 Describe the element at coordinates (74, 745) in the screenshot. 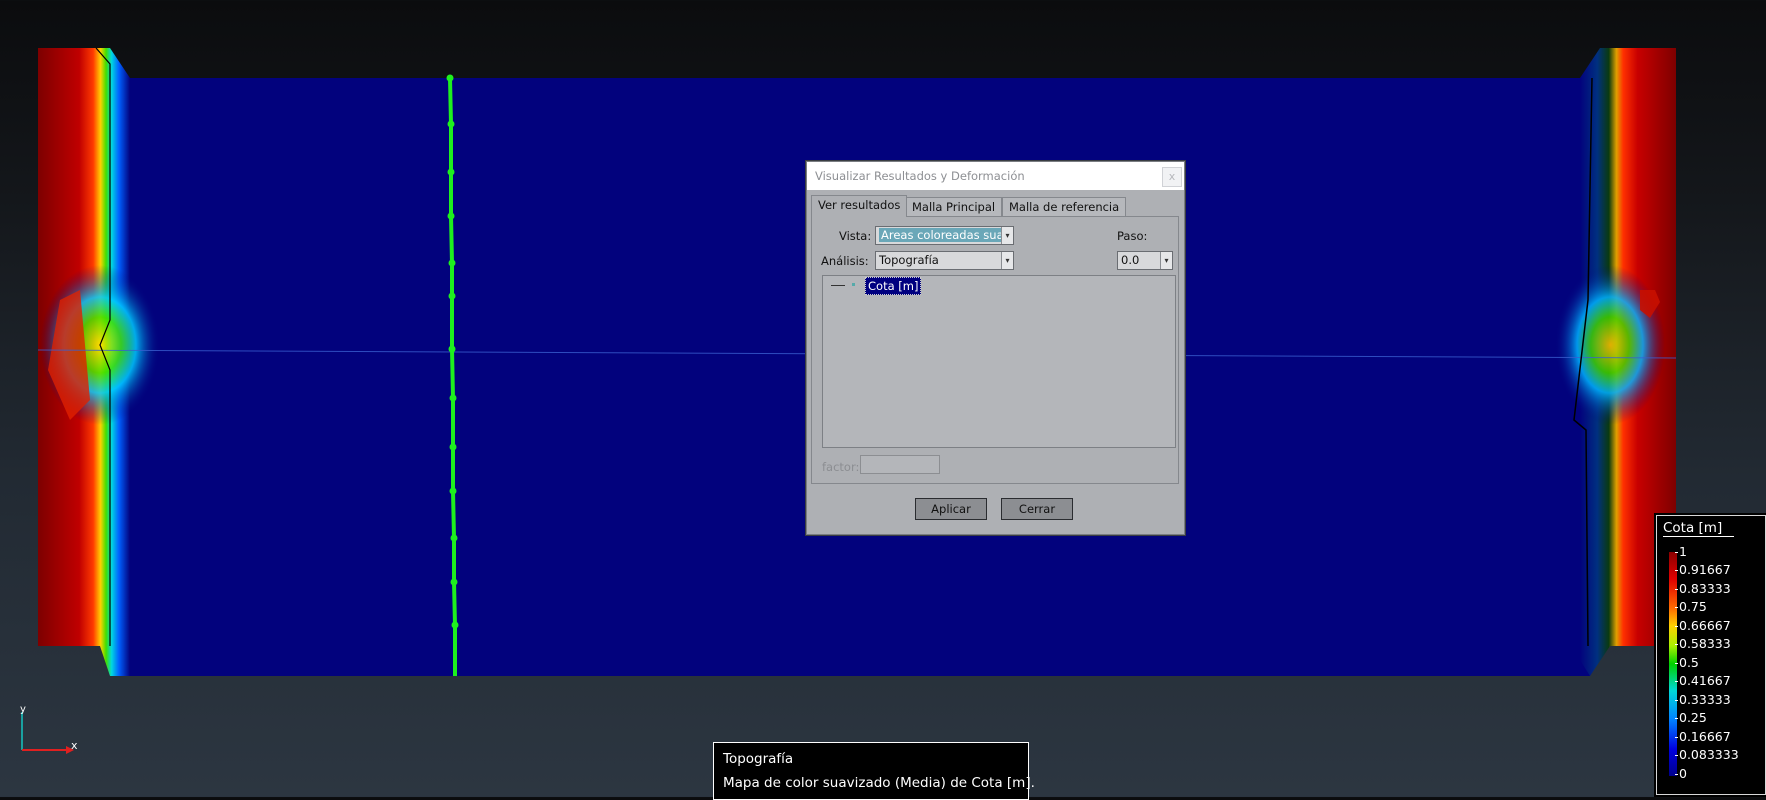

I see `axis-x-label: x` at that location.